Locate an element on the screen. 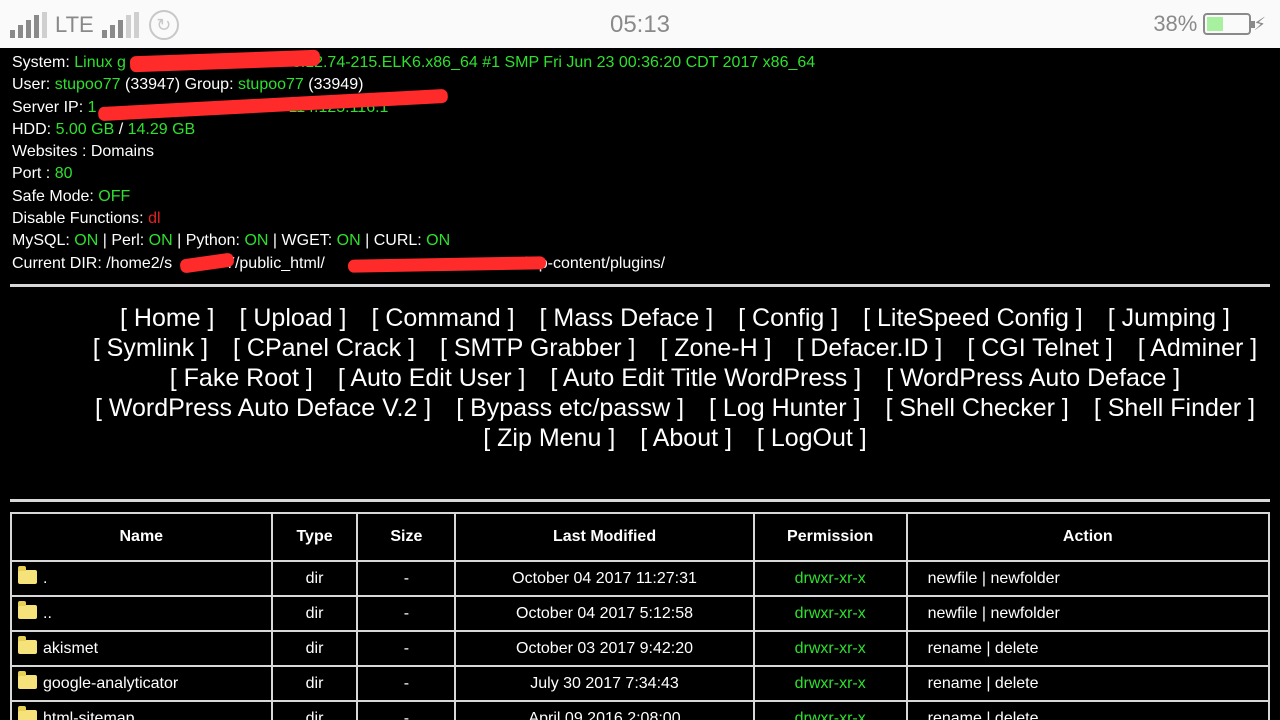 This screenshot has width=1280, height=720. file-name-link: akismet is located at coordinates (70, 648).